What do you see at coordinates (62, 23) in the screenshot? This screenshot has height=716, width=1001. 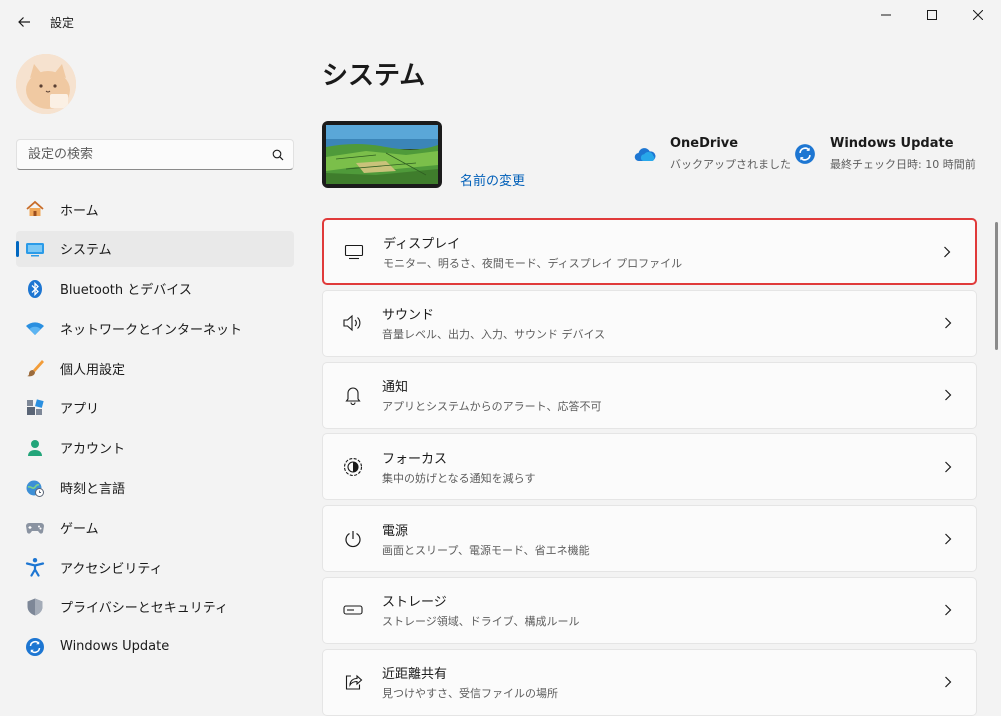 I see `app-title: 設定` at bounding box center [62, 23].